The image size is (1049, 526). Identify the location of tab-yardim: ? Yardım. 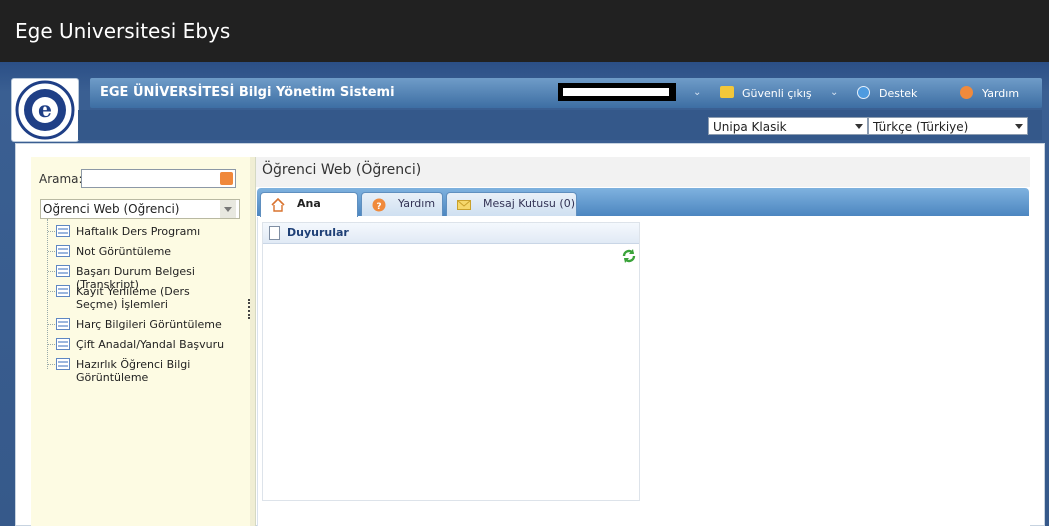
(402, 204).